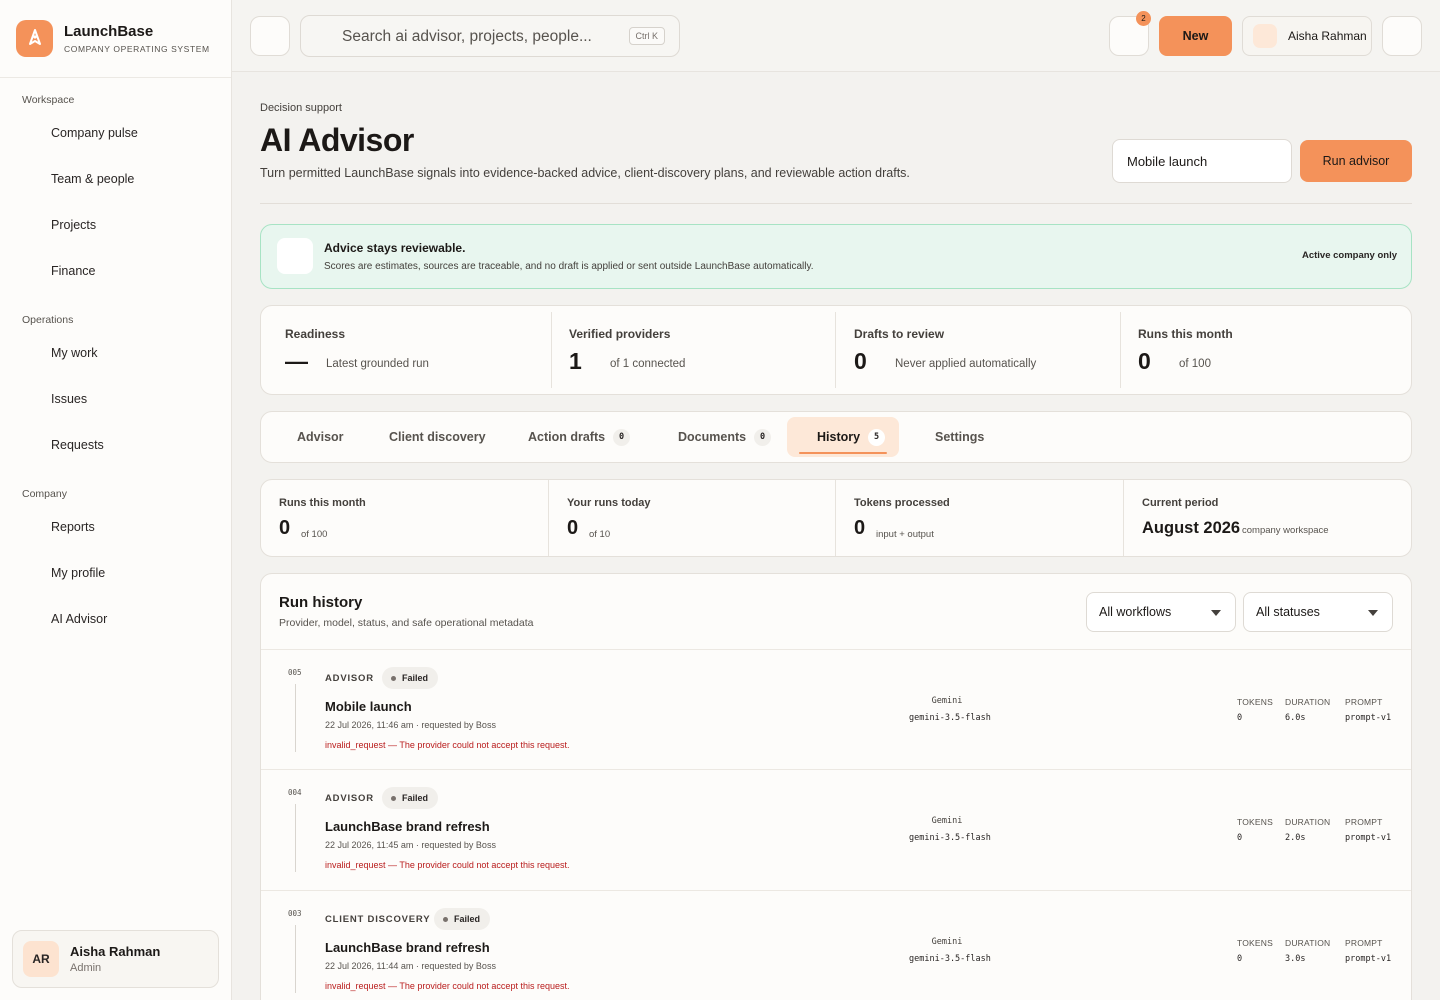  I want to click on usage-label: Your runs today, so click(609, 503).